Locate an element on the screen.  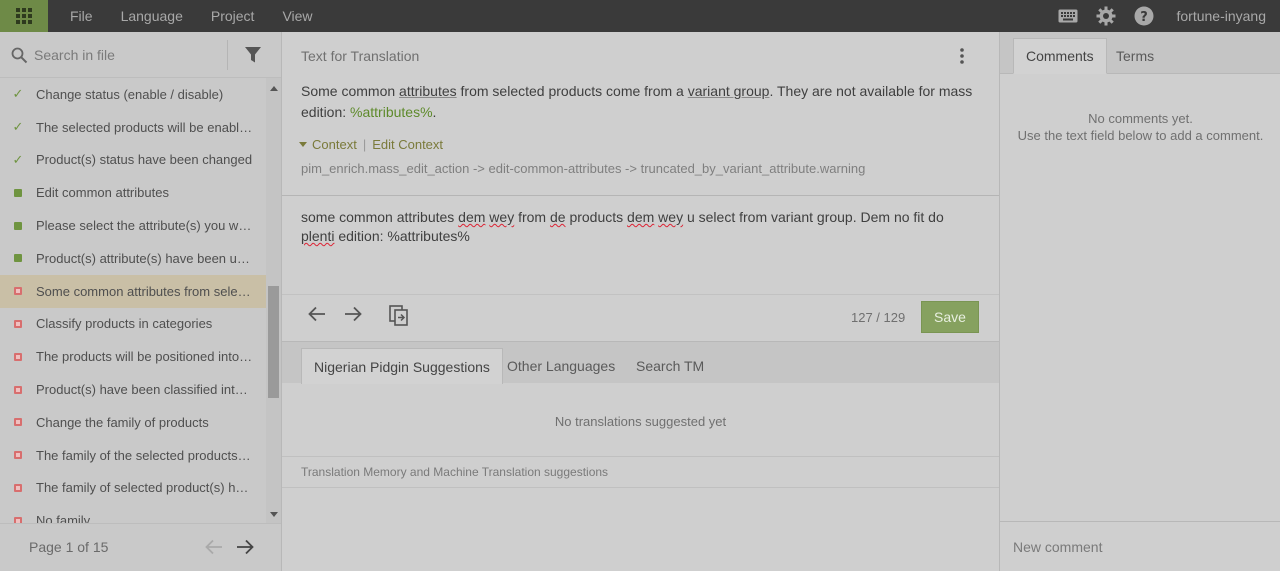
apps-grid-button is located at coordinates (24, 16).